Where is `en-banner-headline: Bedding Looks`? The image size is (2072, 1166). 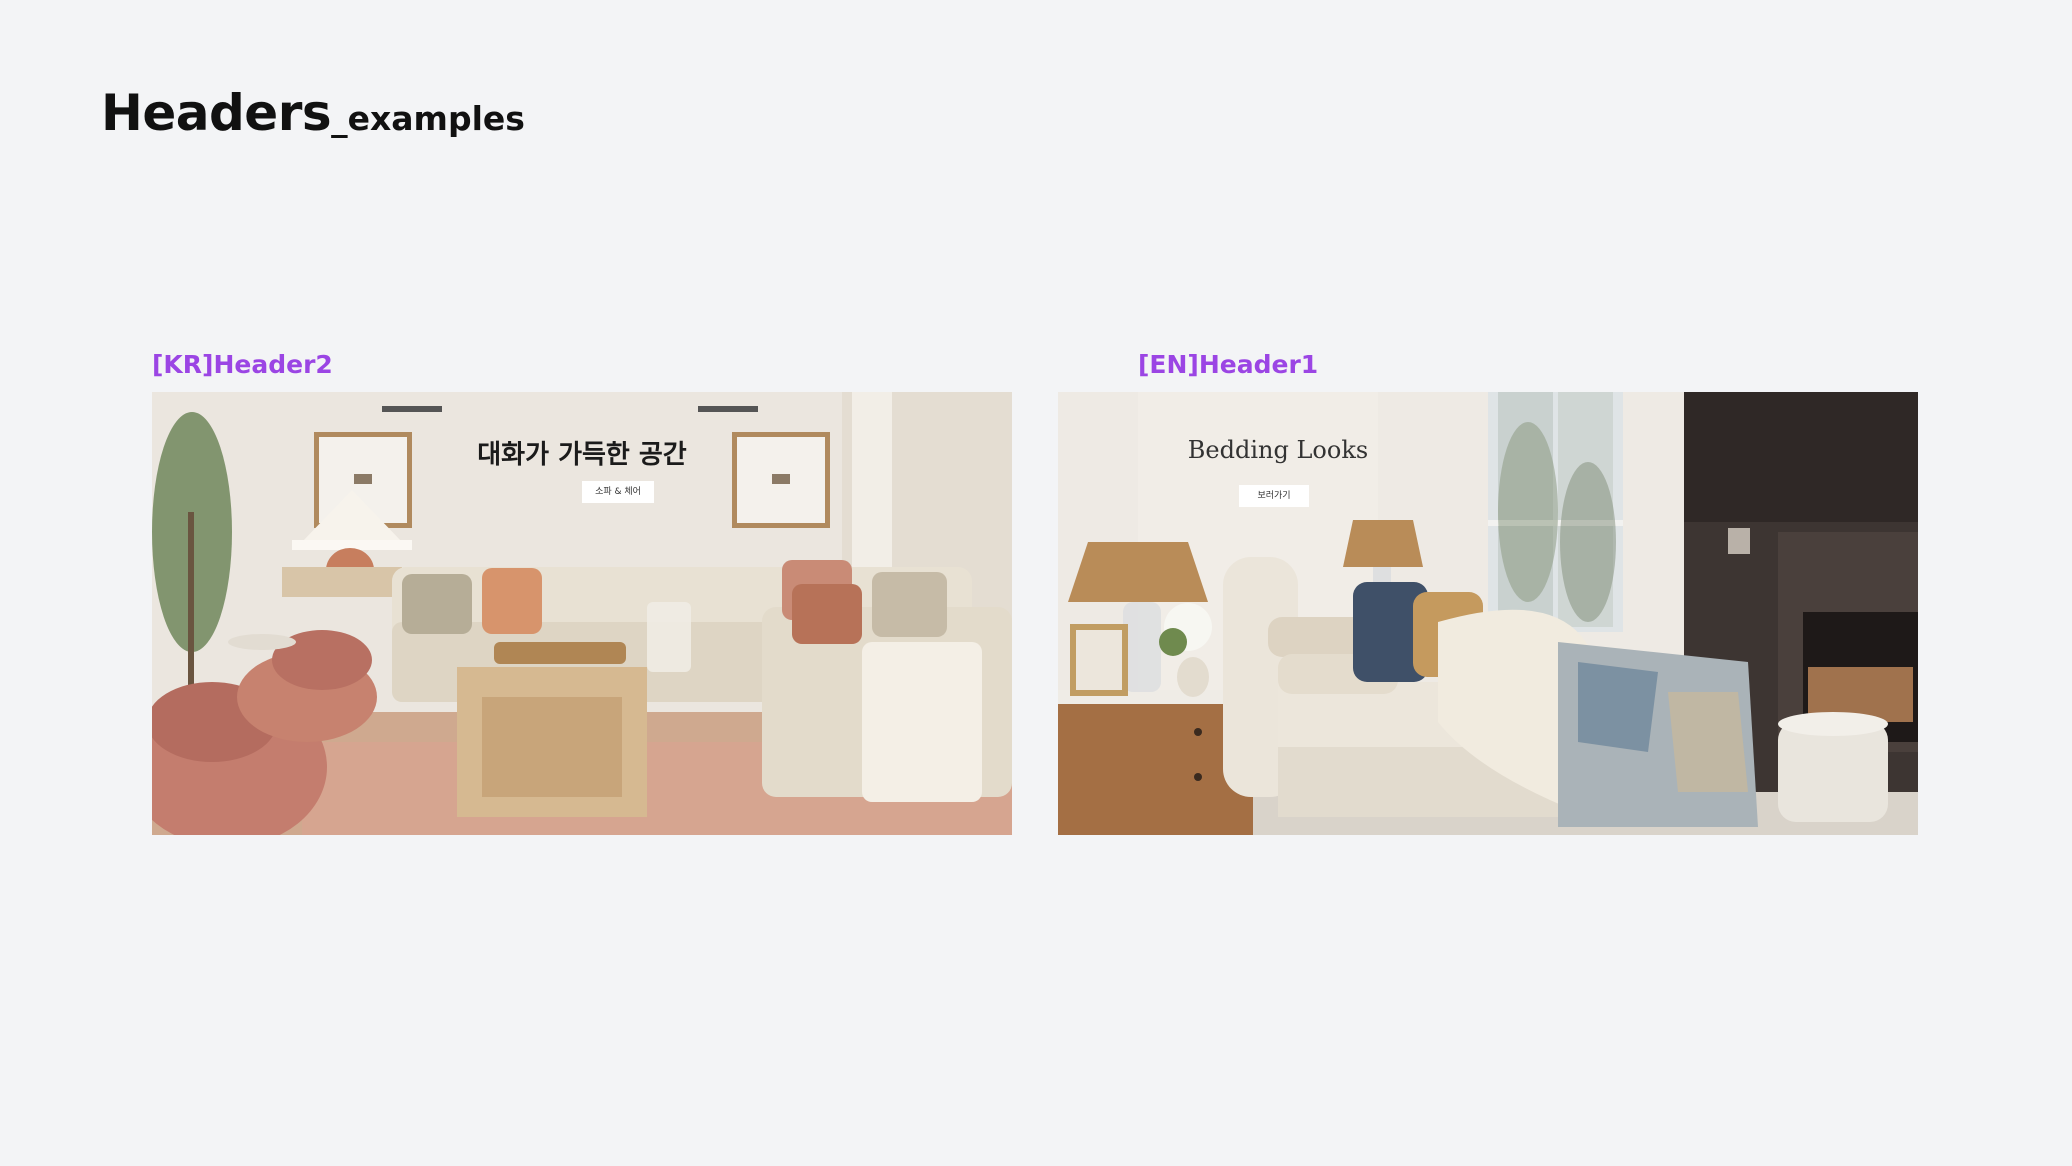
en-banner-headline: Bedding Looks is located at coordinates (1278, 450).